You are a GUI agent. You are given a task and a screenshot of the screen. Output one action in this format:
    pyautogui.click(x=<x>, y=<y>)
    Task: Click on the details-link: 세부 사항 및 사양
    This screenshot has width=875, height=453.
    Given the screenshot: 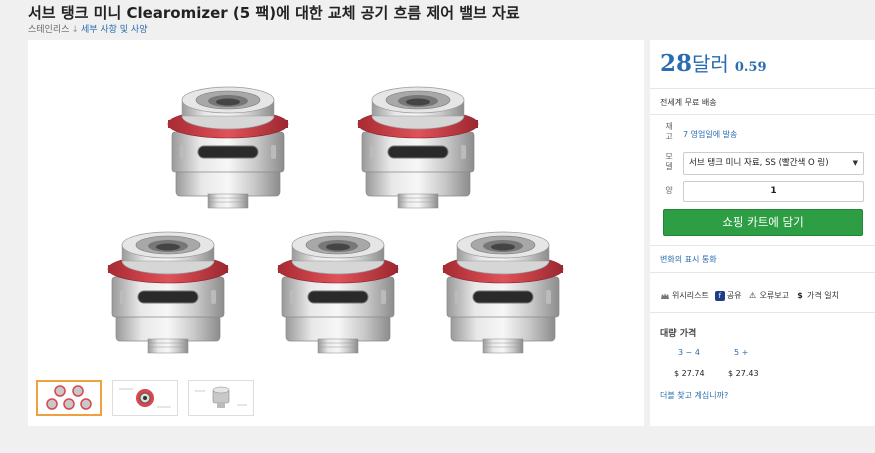 What is the action you would take?
    pyautogui.click(x=114, y=30)
    